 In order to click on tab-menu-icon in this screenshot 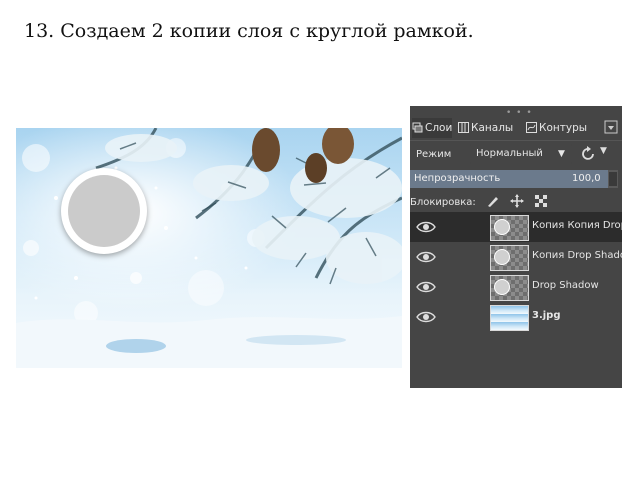, I will do `click(611, 127)`.